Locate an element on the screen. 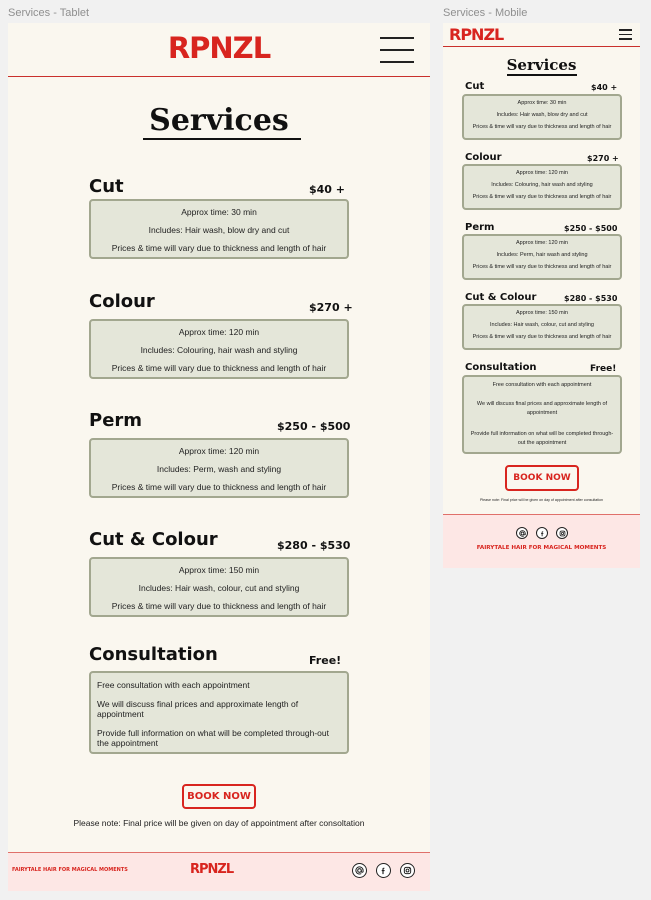 This screenshot has width=651, height=900. tablet-frame-label: Services - Tablet is located at coordinates (49, 13).